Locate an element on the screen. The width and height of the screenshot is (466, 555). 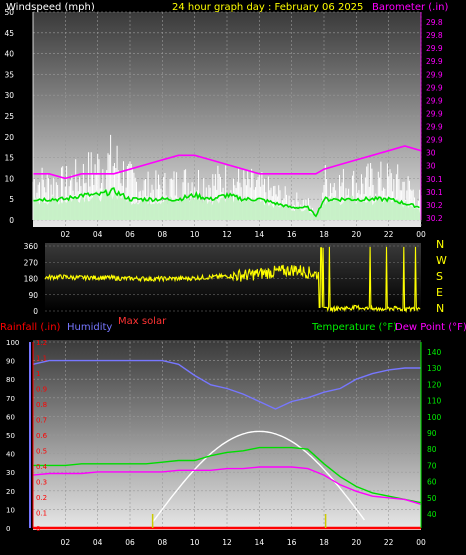
rain-y-tick: 0.3 is located at coordinates (41, 483).